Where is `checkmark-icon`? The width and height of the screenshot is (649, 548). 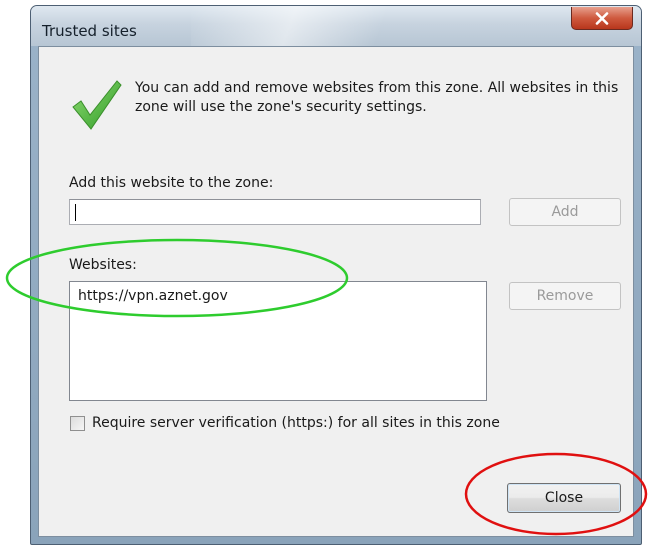
checkmark-icon is located at coordinates (97, 105).